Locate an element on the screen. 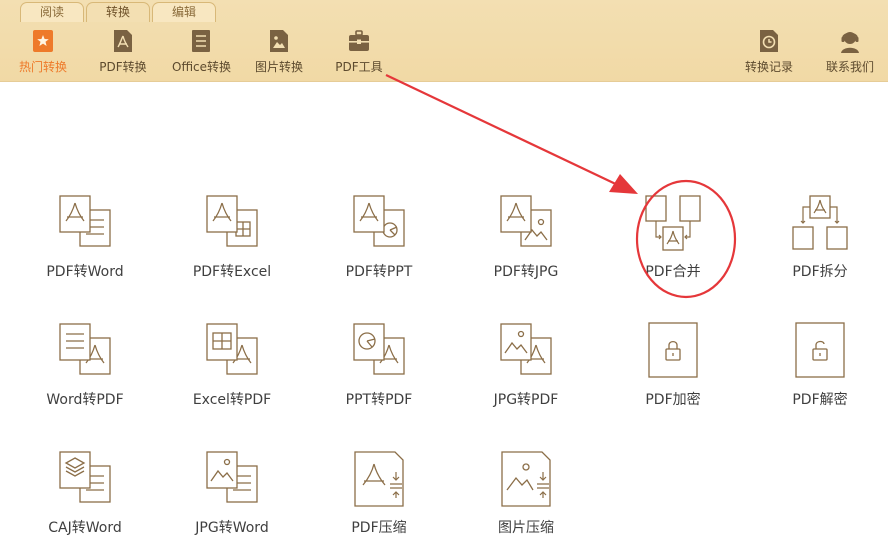 This screenshot has width=888, height=553. convert-image-compress: 图片压缩 is located at coordinates (526, 493).